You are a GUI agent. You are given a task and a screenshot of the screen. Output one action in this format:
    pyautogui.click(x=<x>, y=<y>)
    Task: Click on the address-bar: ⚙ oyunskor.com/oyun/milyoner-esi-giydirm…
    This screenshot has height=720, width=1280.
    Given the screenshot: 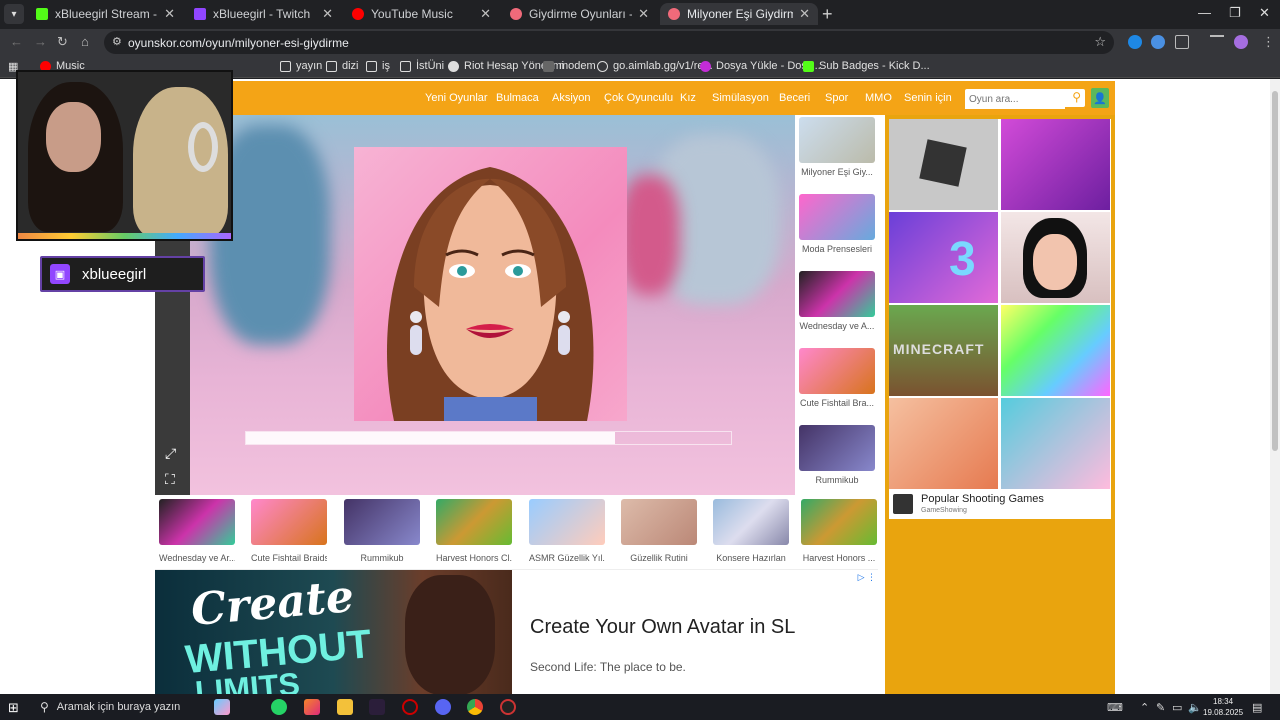 What is the action you would take?
    pyautogui.click(x=609, y=42)
    